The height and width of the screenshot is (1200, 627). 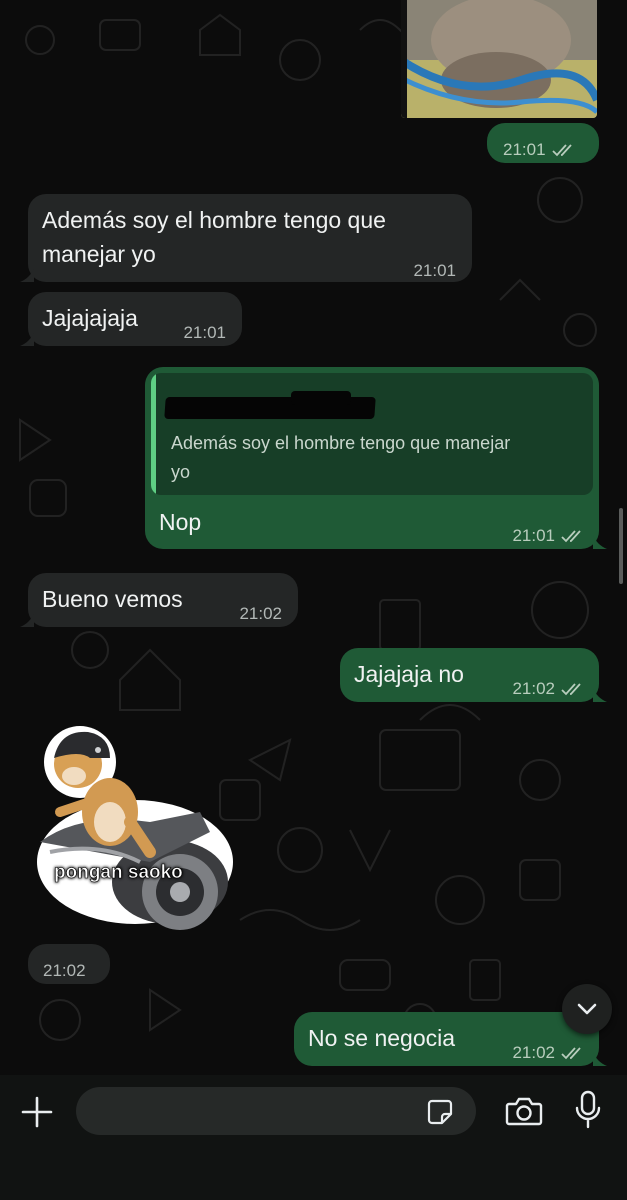 I want to click on outgoing-message: No se negocia 21:02, so click(x=450, y=1039).